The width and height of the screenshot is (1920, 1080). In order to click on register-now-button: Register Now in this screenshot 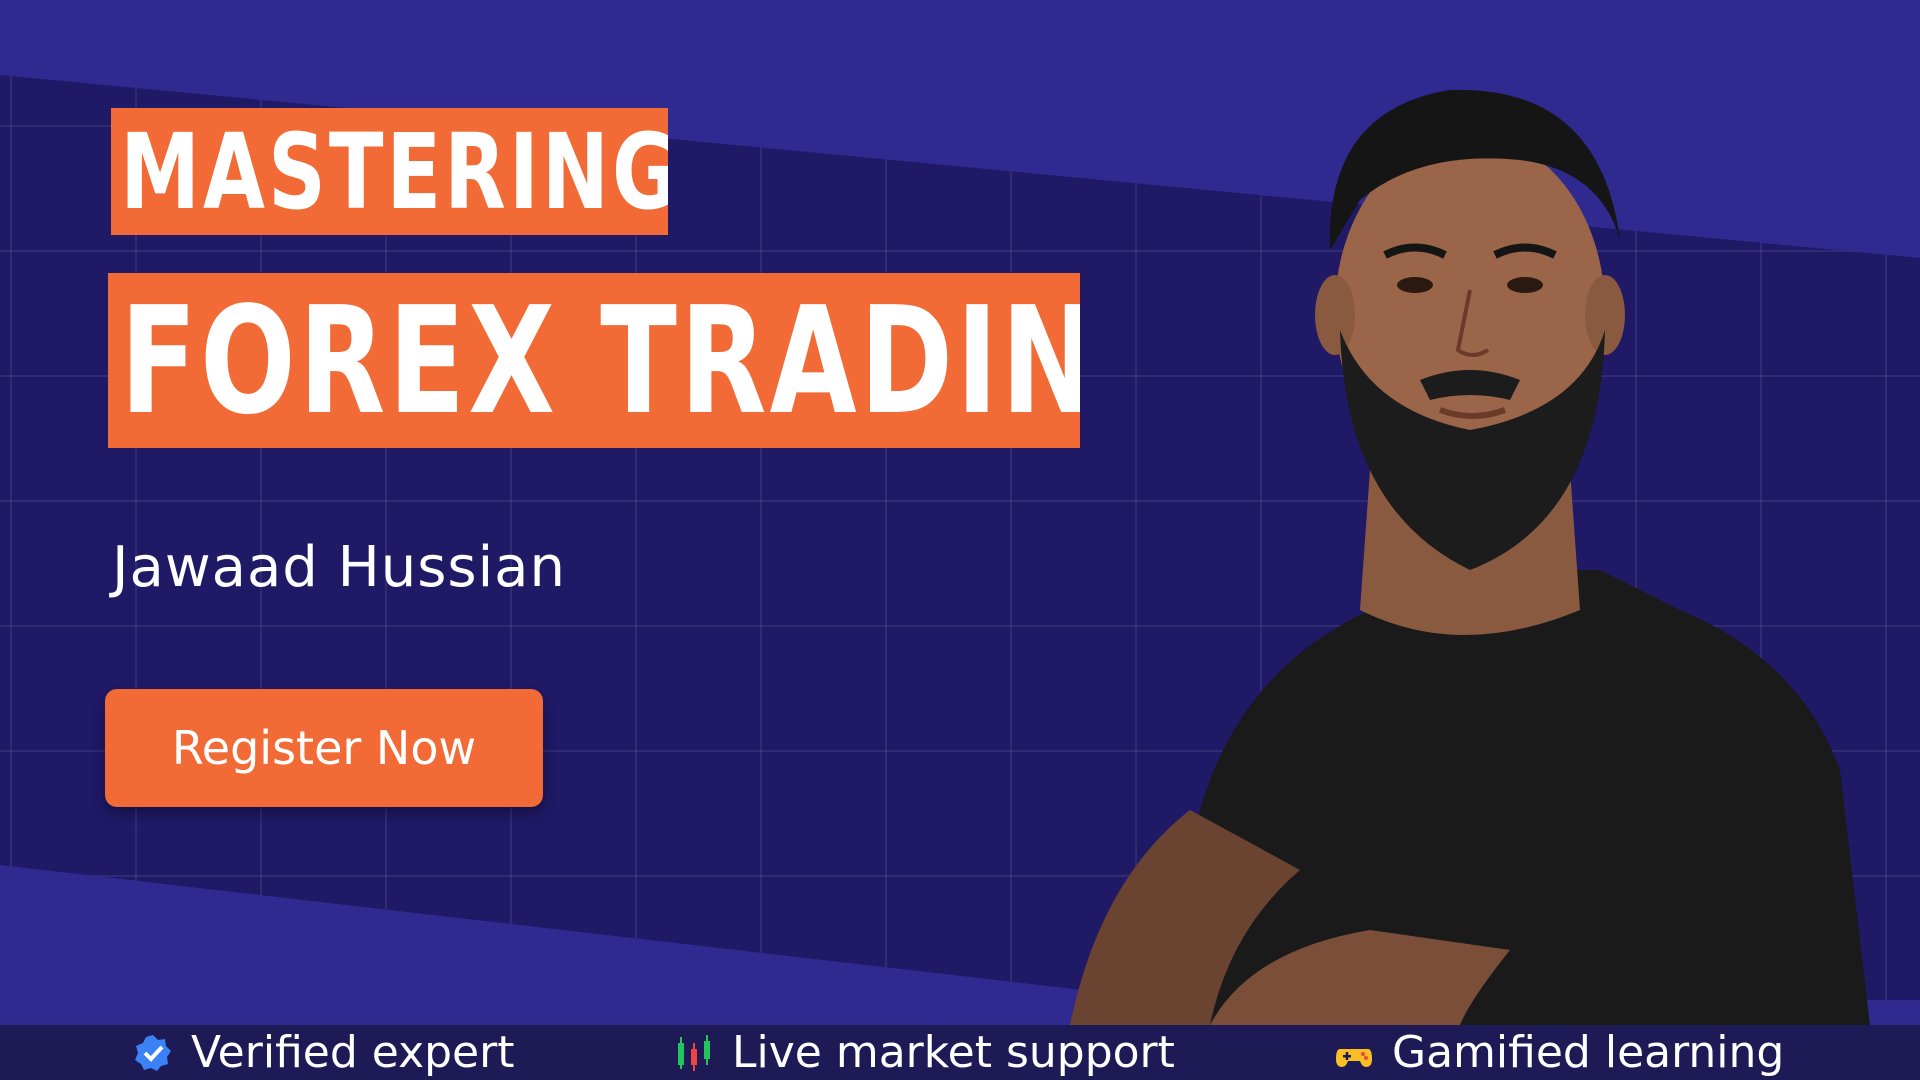, I will do `click(324, 748)`.